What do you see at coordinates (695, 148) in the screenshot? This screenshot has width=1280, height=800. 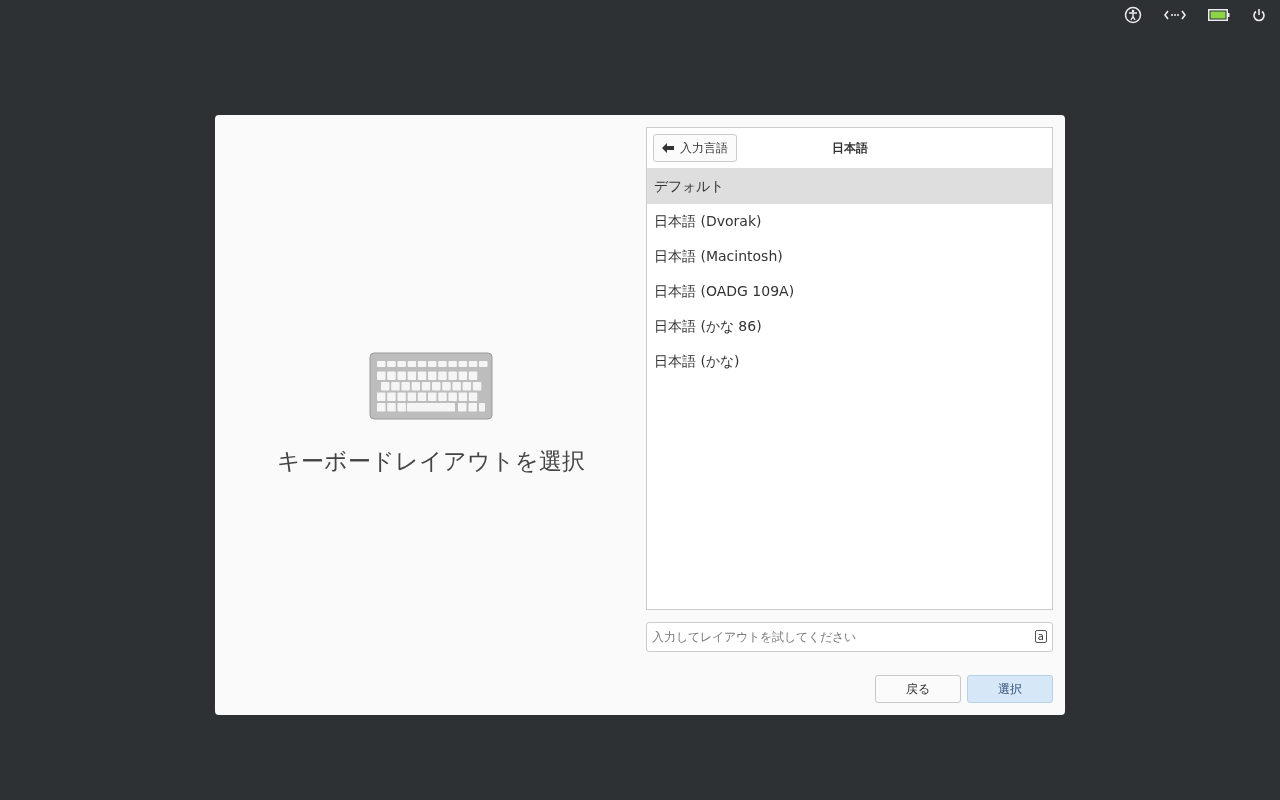 I see `back-button: 入力言語` at bounding box center [695, 148].